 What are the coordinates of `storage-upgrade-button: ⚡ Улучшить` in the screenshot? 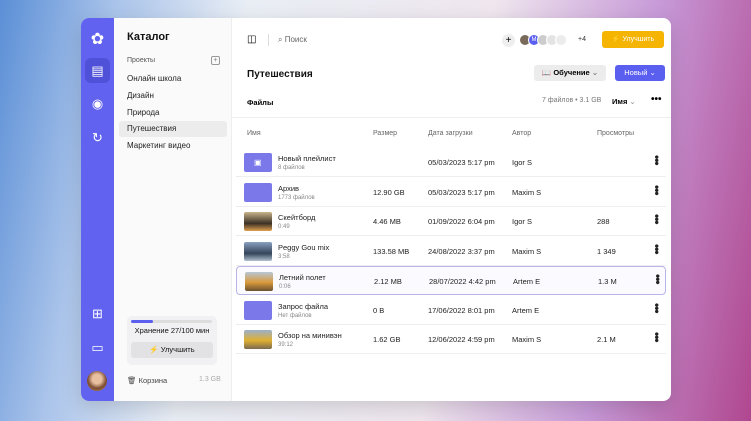 It's located at (172, 350).